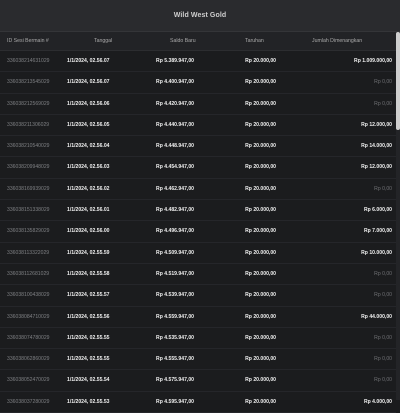  Describe the element at coordinates (175, 231) in the screenshot. I see `balance-cell: Rp 4.496.947,00` at that location.